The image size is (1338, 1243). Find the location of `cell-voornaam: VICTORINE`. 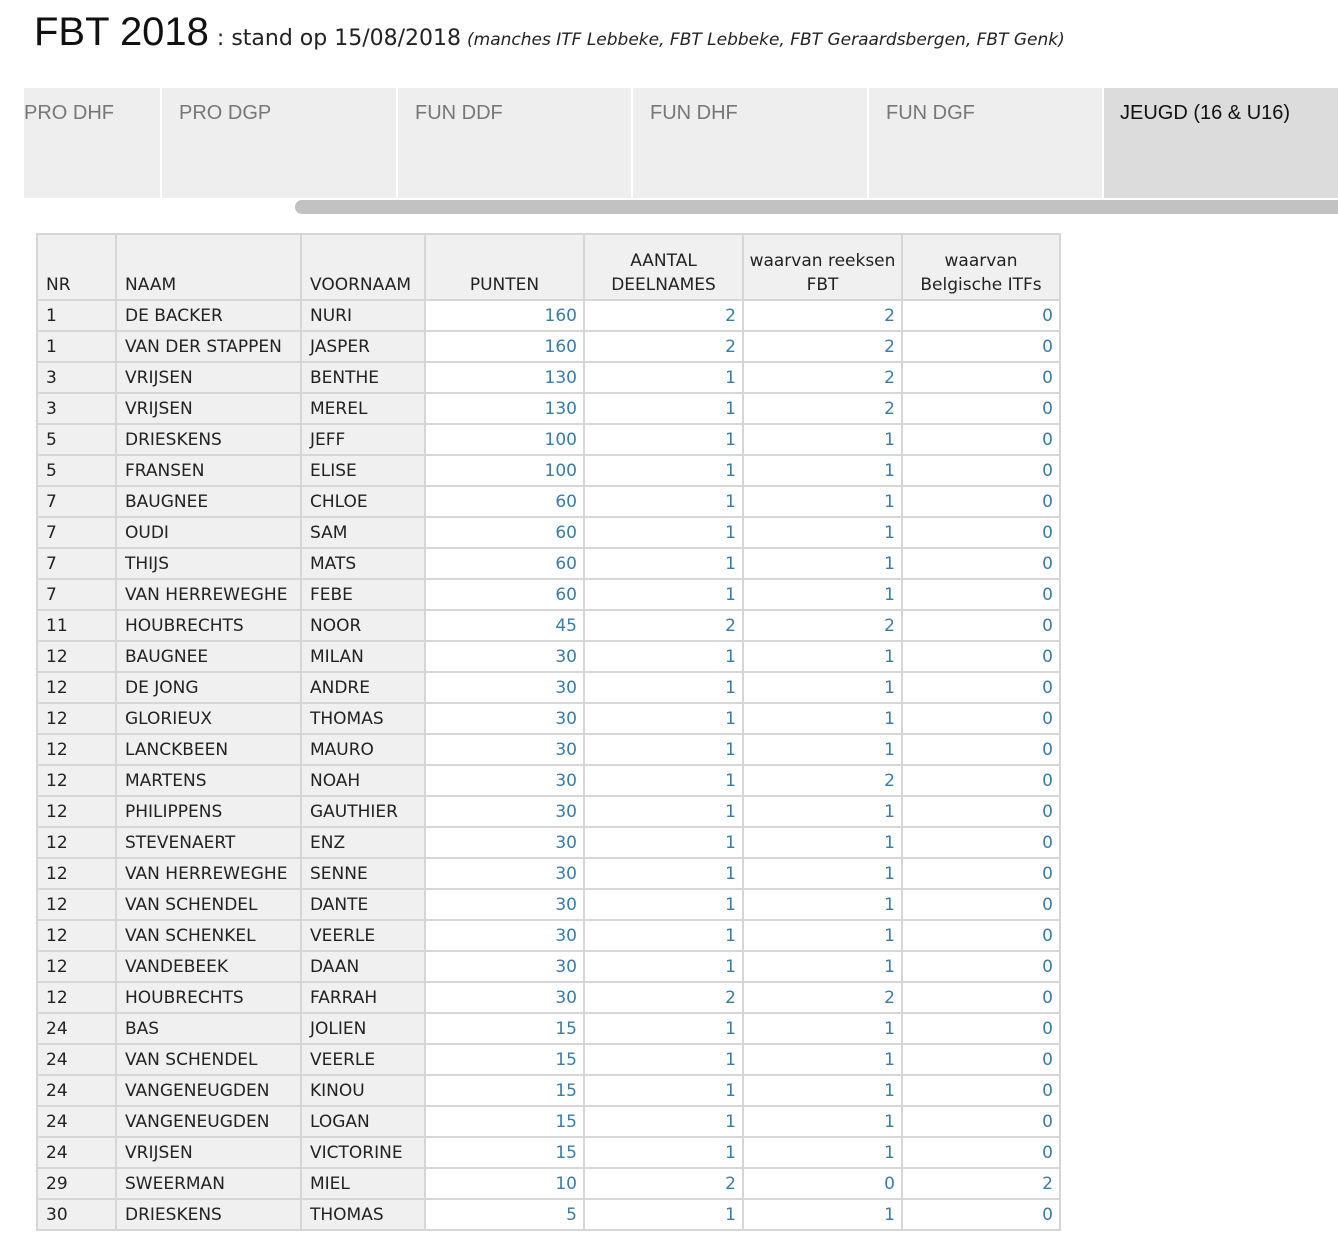

cell-voornaam: VICTORINE is located at coordinates (363, 1152).